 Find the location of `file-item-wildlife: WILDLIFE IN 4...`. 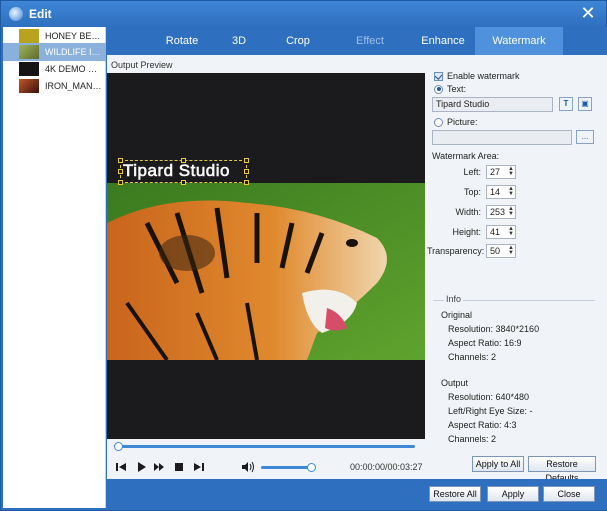

file-item-wildlife: WILDLIFE IN 4... is located at coordinates (54, 52).